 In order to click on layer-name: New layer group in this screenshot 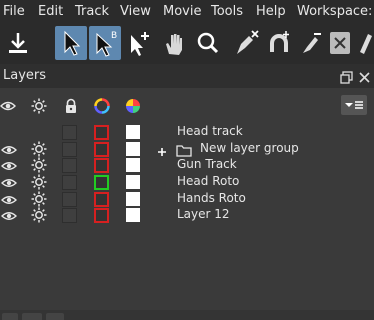, I will do `click(249, 148)`.